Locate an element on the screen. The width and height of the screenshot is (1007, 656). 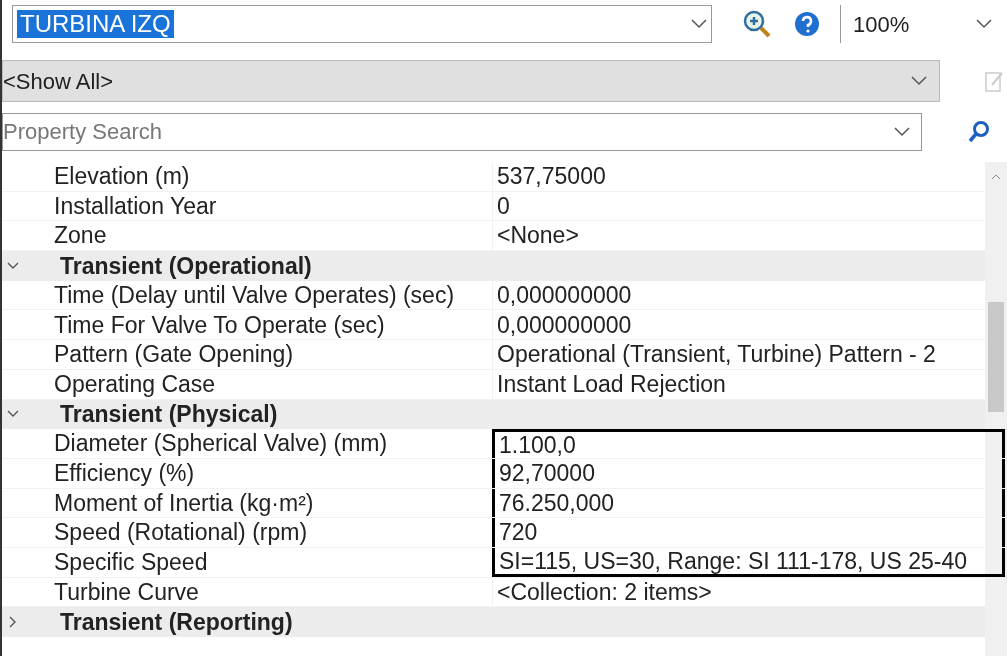
property-name: Pattern (Gate Opening) is located at coordinates (174, 355).